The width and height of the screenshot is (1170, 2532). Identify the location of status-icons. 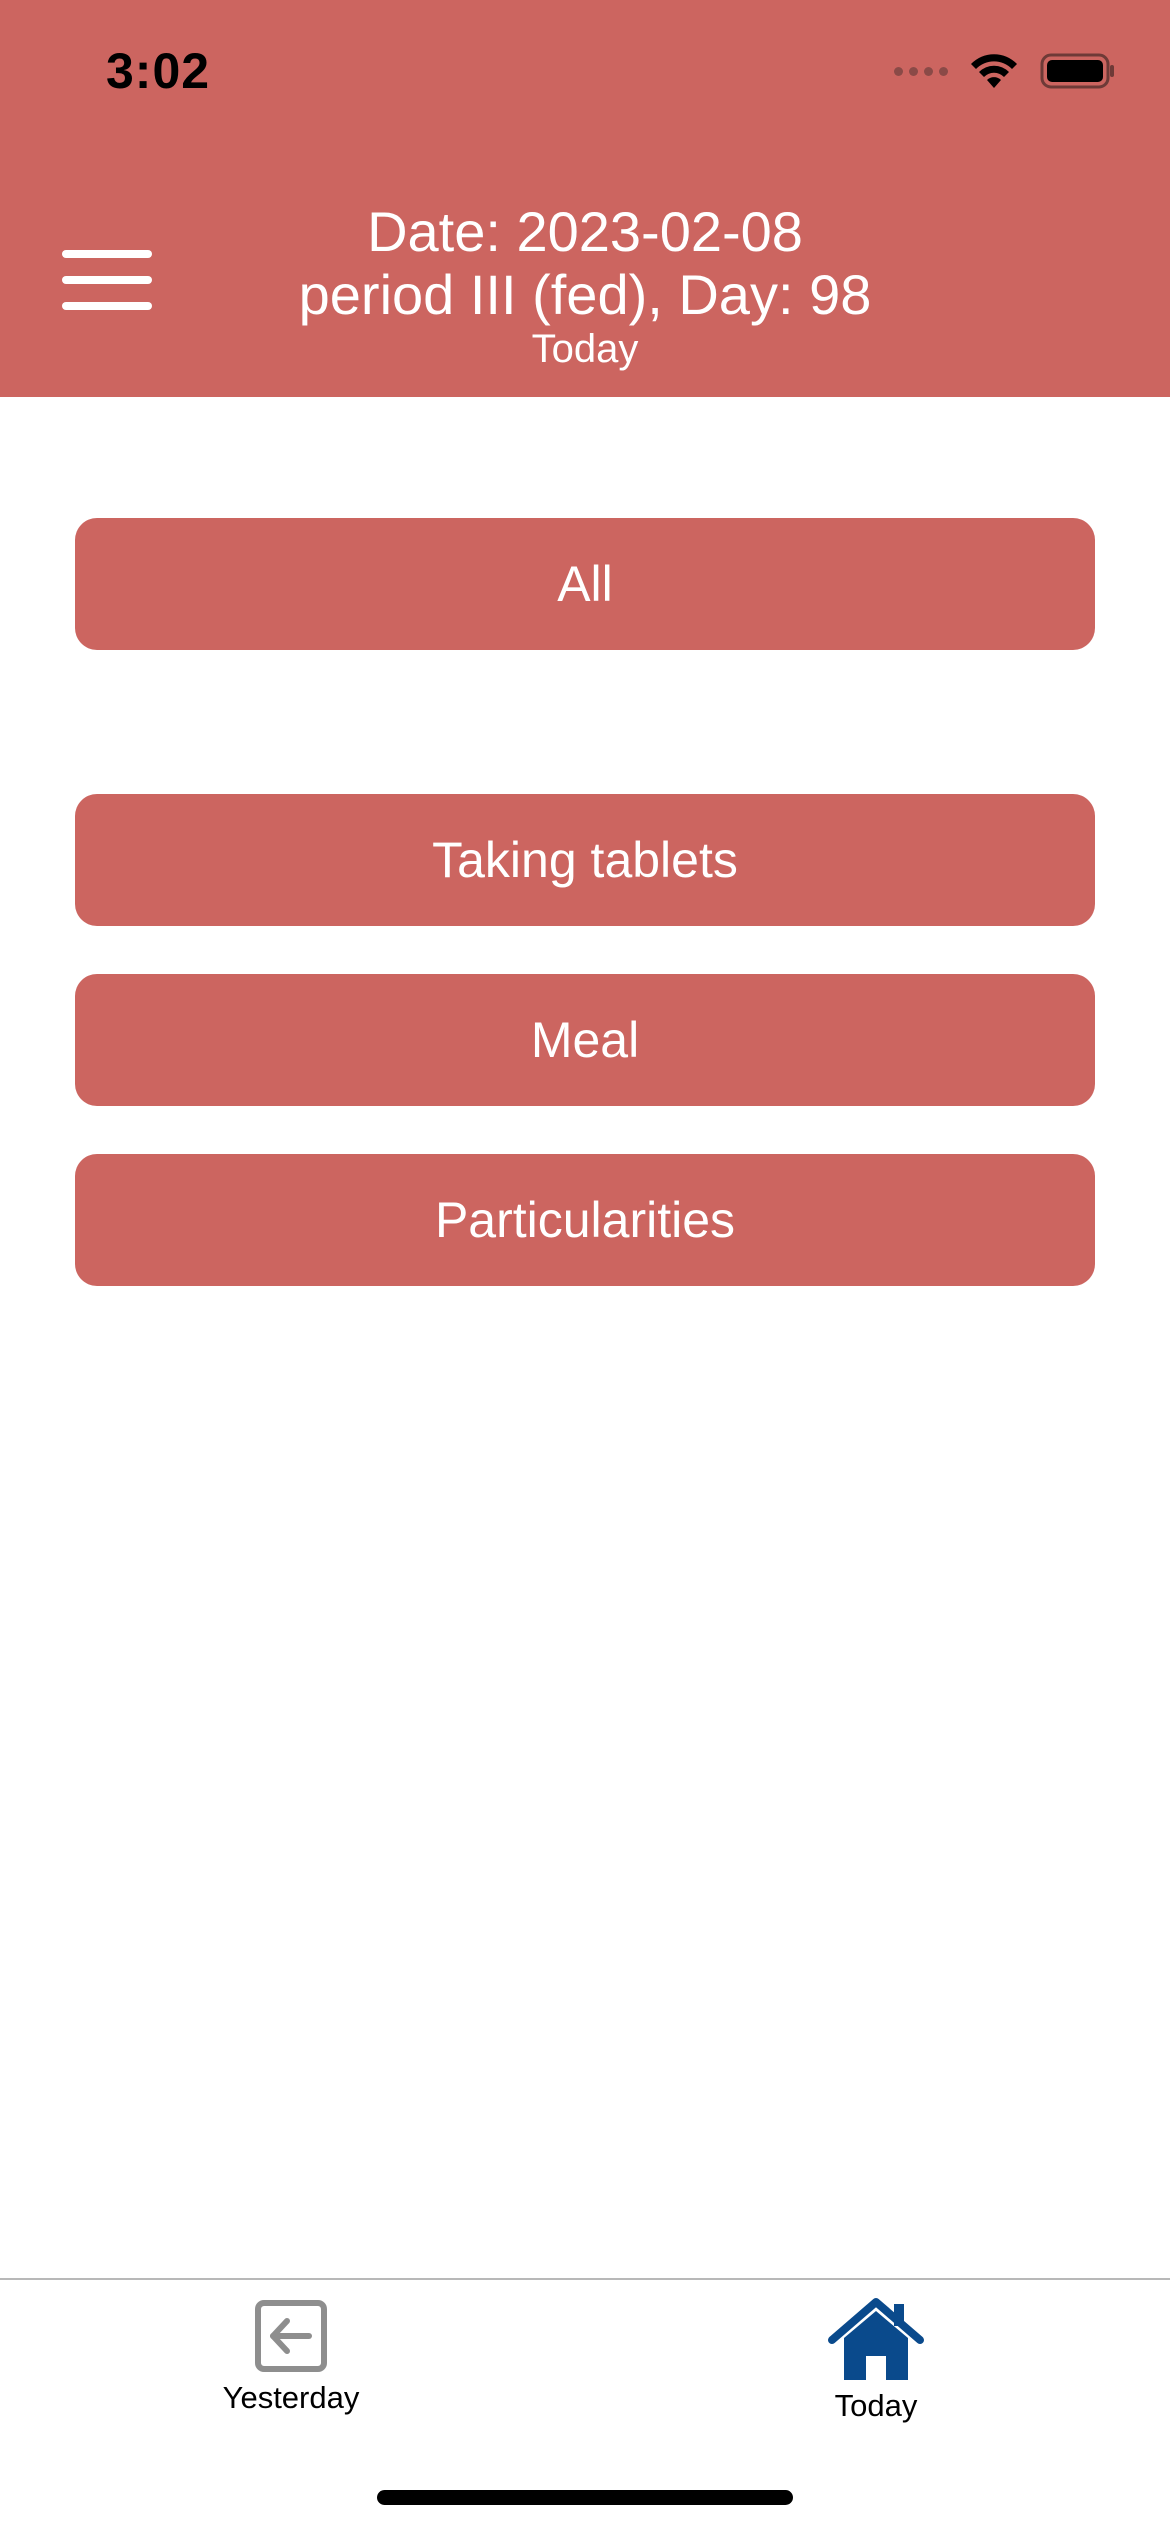
(1005, 71).